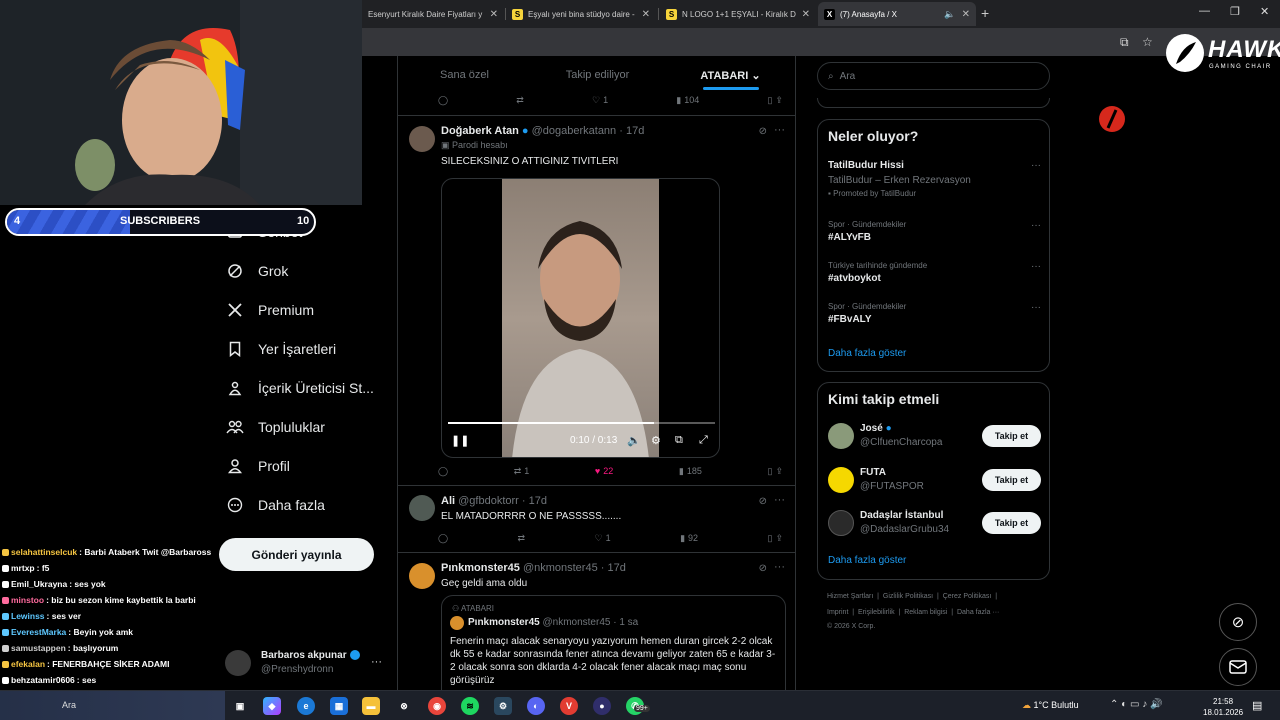 The image size is (1280, 720). Describe the element at coordinates (272, 706) in the screenshot. I see `copilot-icon: ◆` at that location.